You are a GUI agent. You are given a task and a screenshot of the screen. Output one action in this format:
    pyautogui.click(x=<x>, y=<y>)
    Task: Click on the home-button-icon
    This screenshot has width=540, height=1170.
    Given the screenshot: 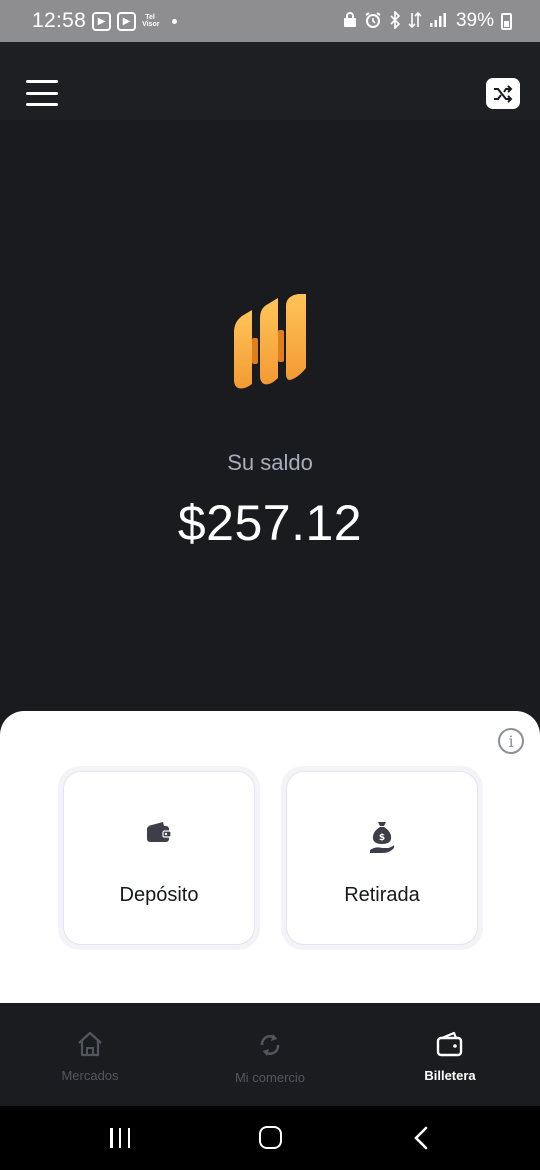 What is the action you would take?
    pyautogui.click(x=270, y=1137)
    